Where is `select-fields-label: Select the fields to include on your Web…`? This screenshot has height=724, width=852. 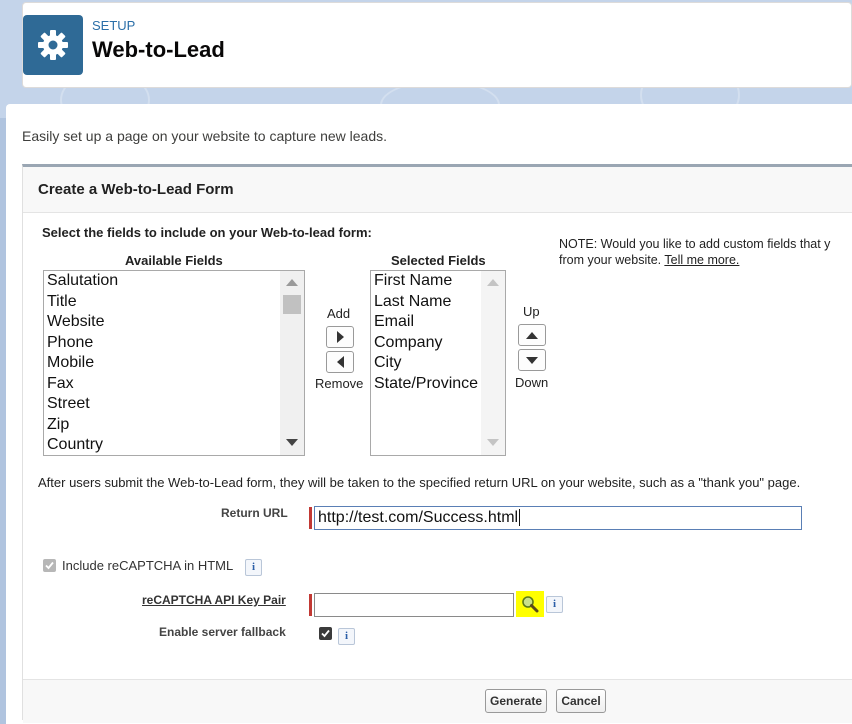
select-fields-label: Select the fields to include on your Web… is located at coordinates (207, 232).